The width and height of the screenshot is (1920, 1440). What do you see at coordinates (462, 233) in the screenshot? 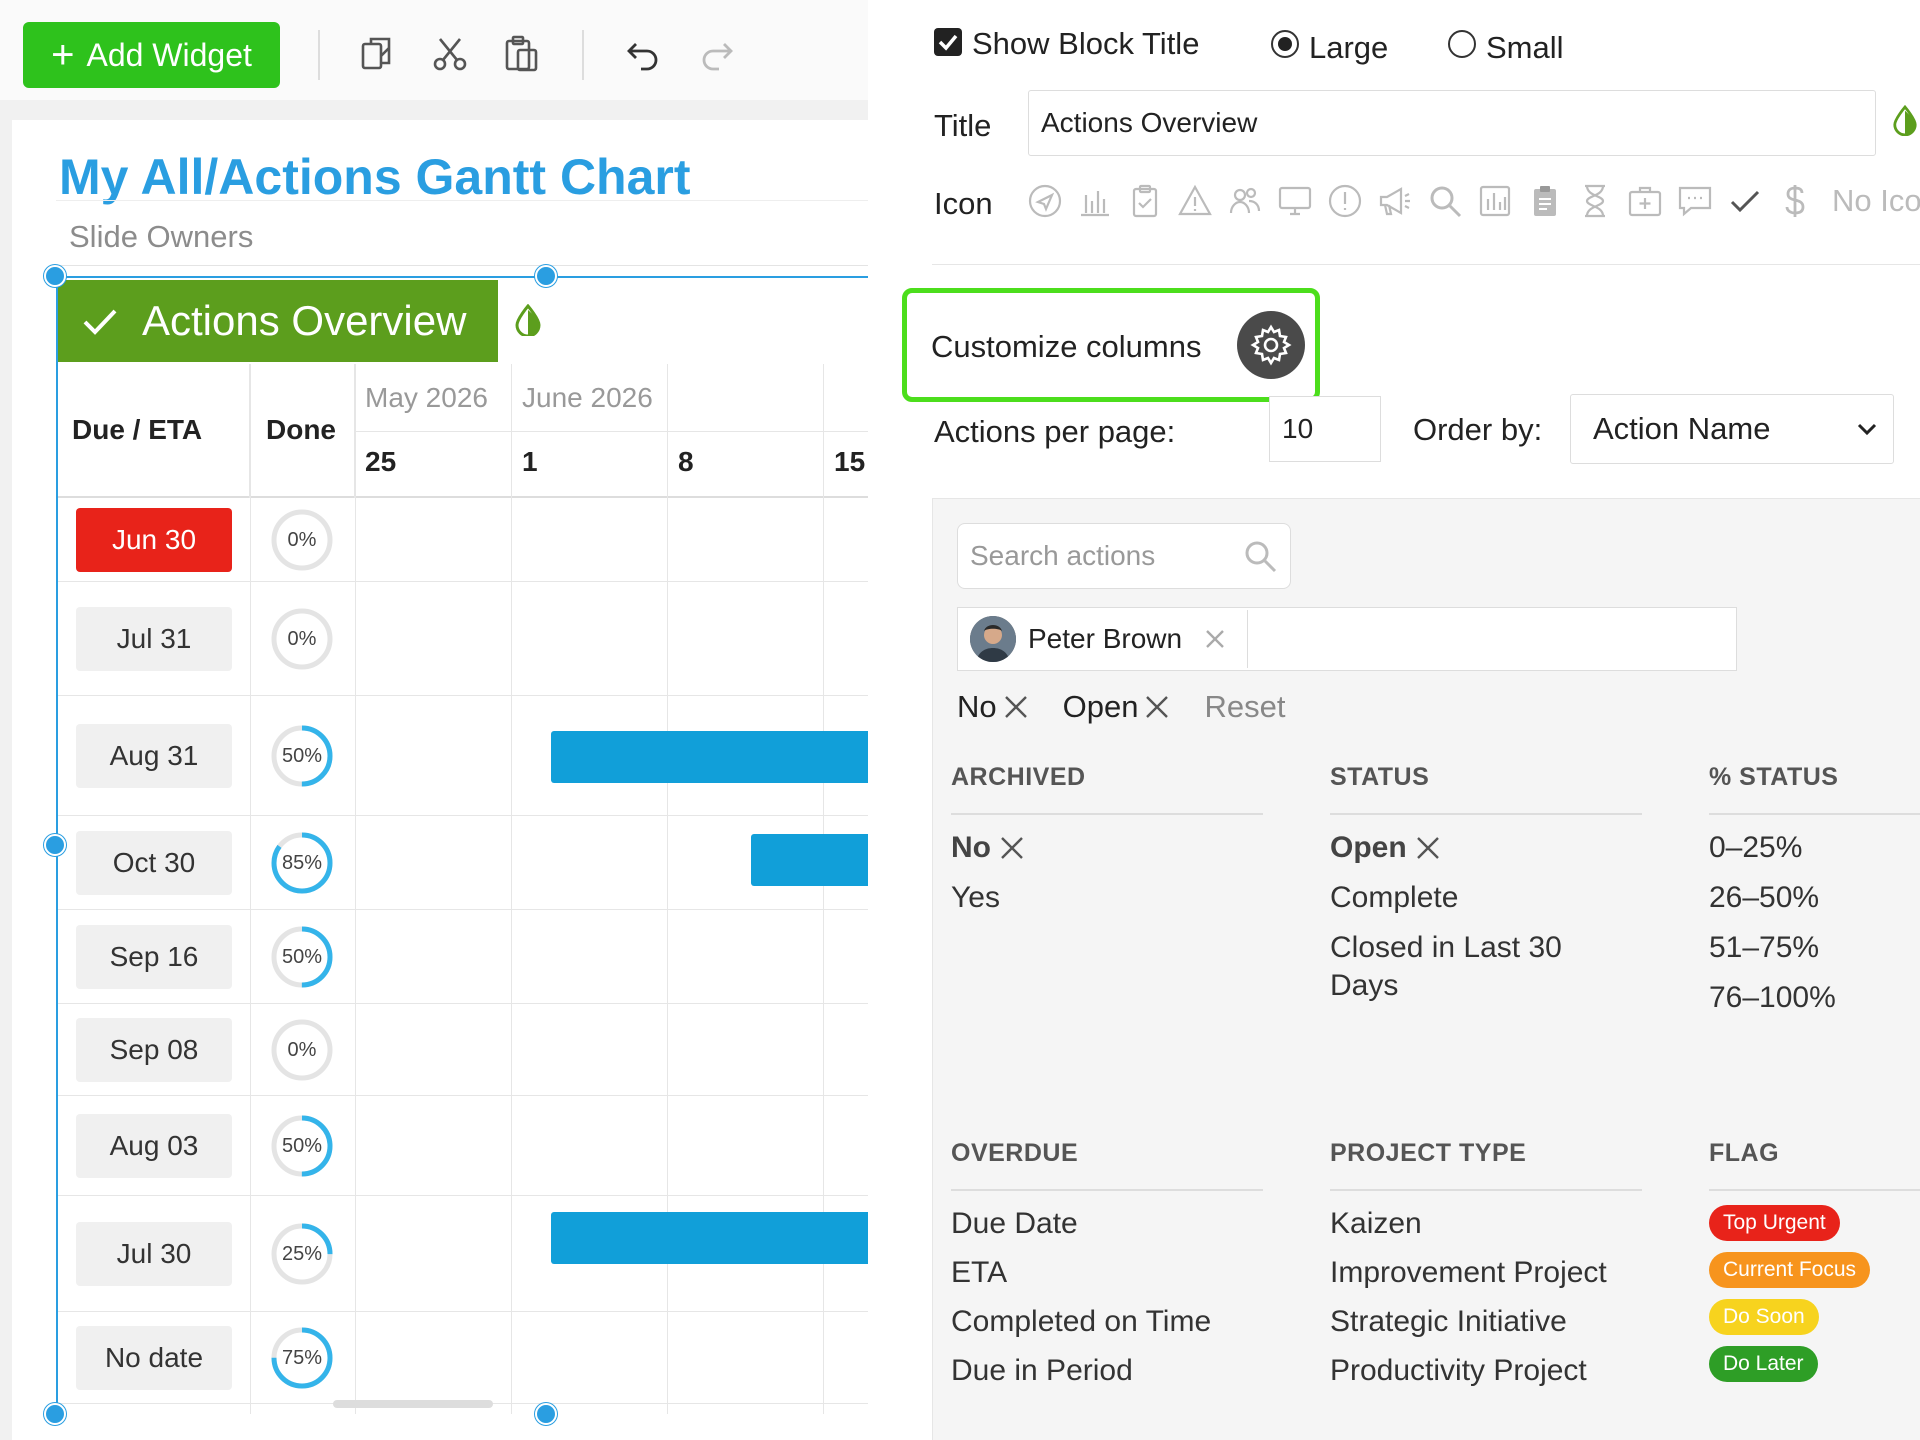
I see `slide-subtitle-row: Slide Owners` at bounding box center [462, 233].